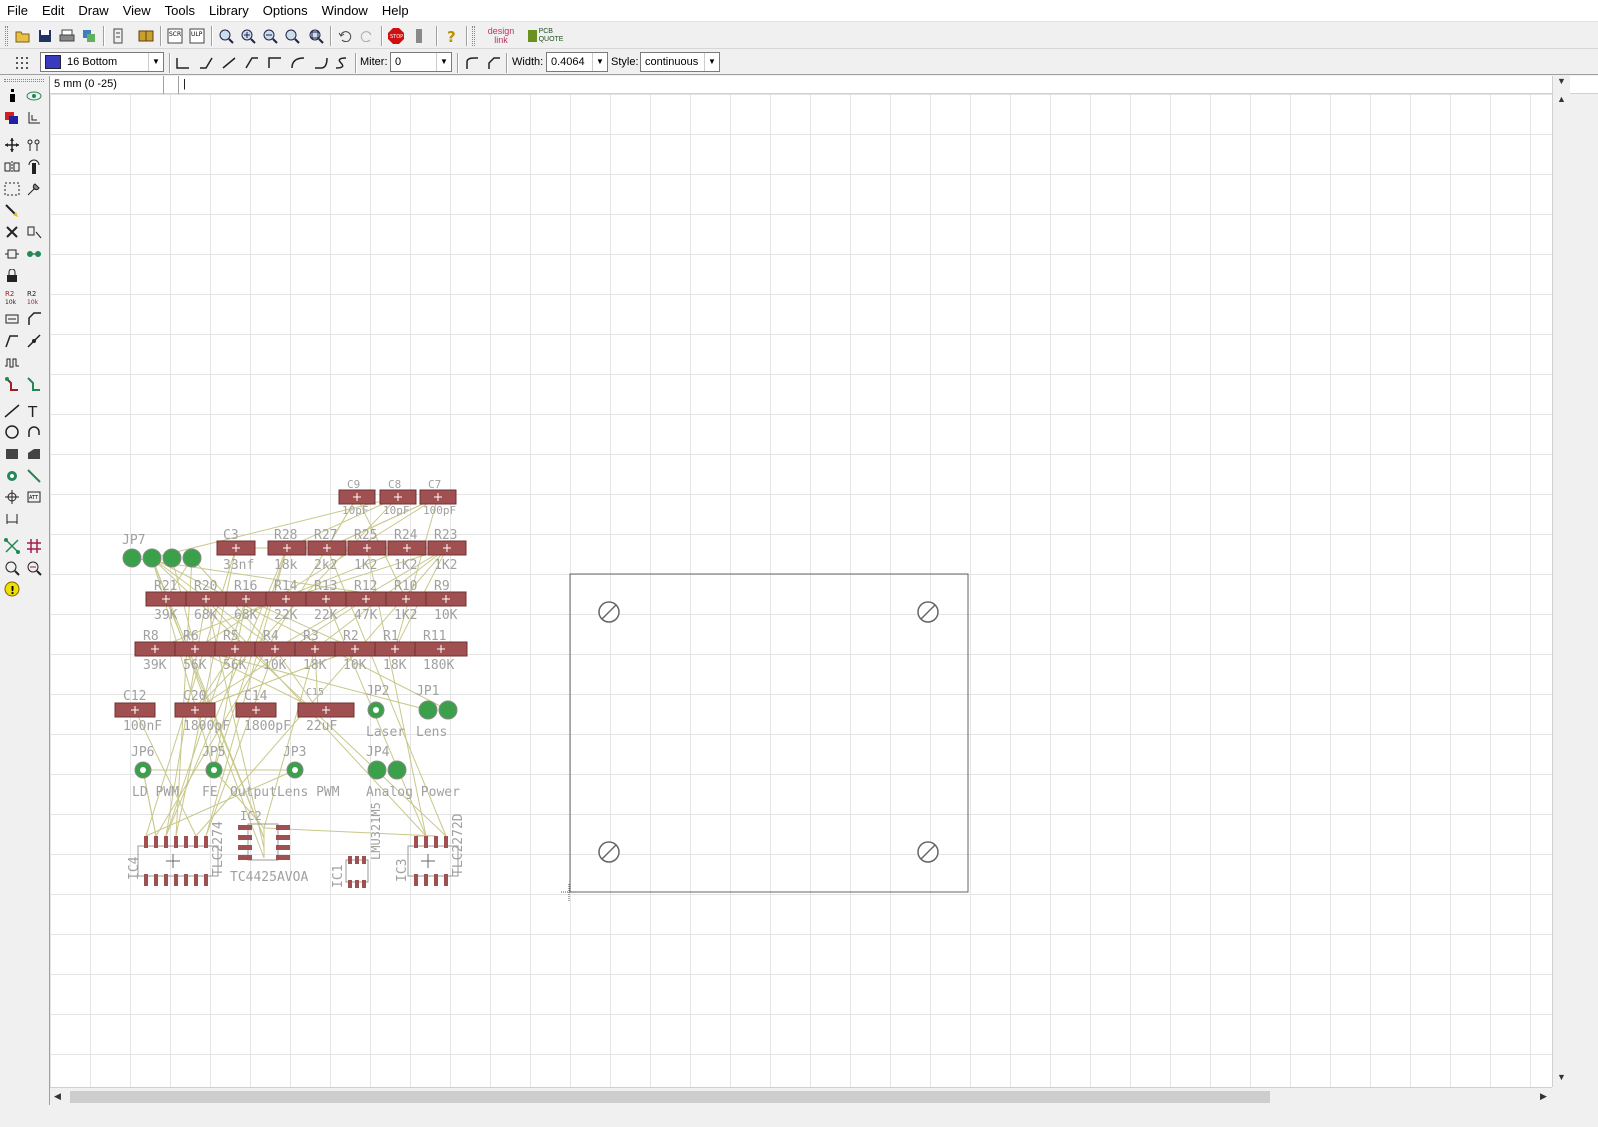  Describe the element at coordinates (22, 63) in the screenshot. I see `grid-icon` at that location.